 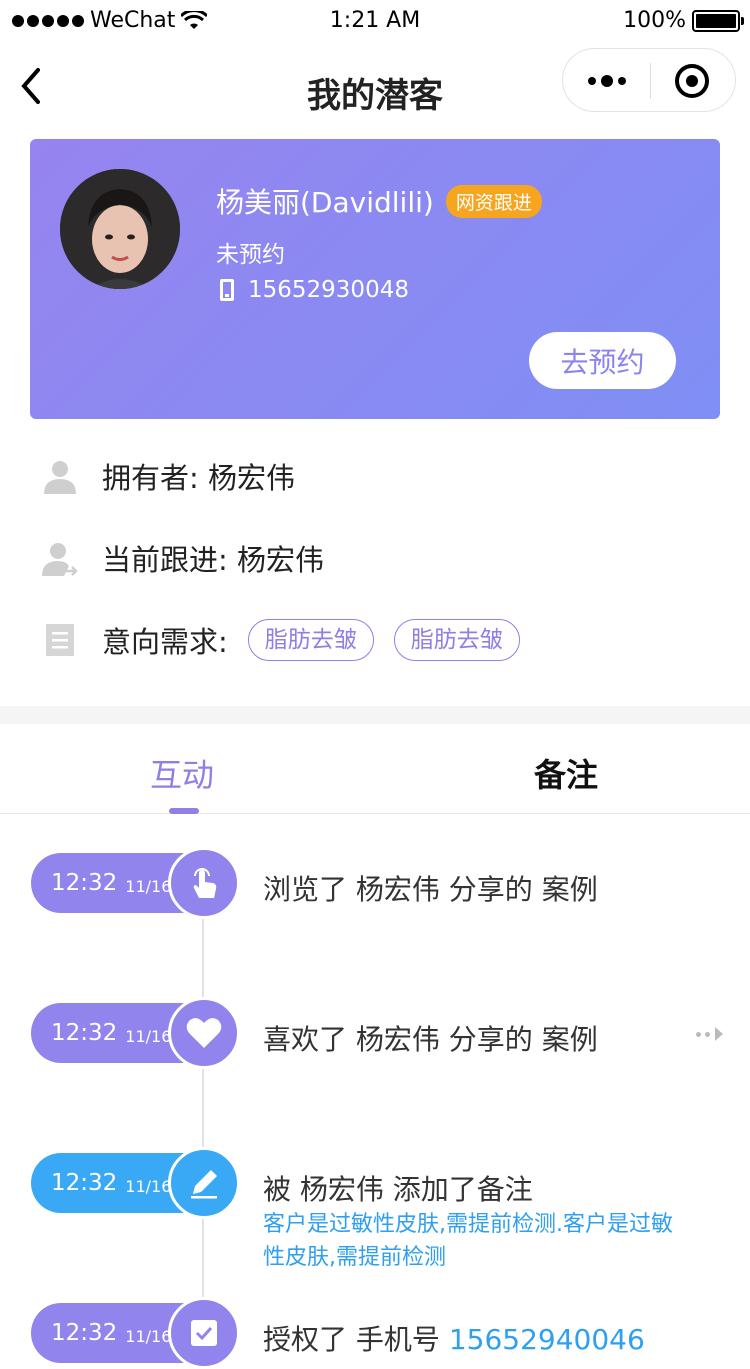 What do you see at coordinates (375, 769) in the screenshot?
I see `tab-bar: 互动 备注` at bounding box center [375, 769].